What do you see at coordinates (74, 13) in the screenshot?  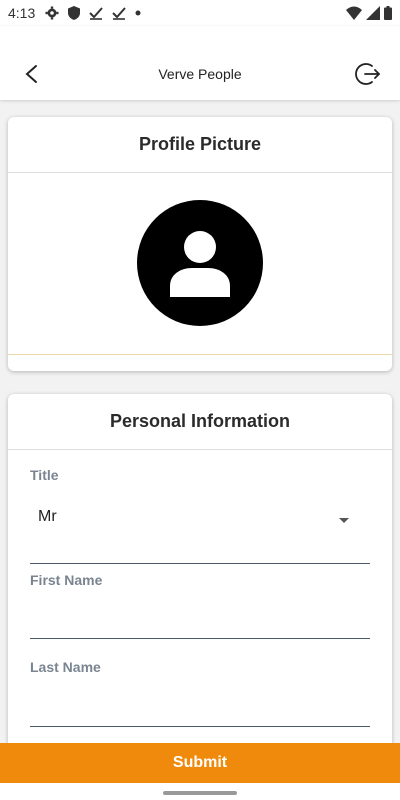 I see `shield-icon` at bounding box center [74, 13].